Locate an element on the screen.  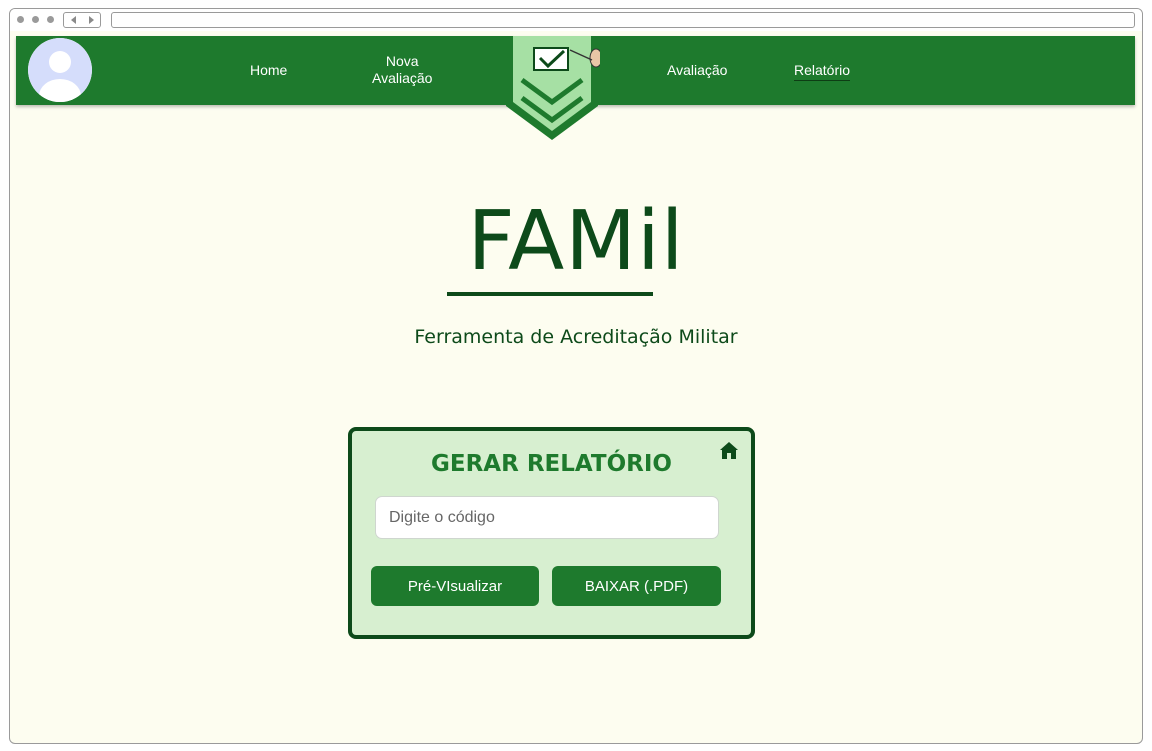
forward-icon is located at coordinates (91, 20).